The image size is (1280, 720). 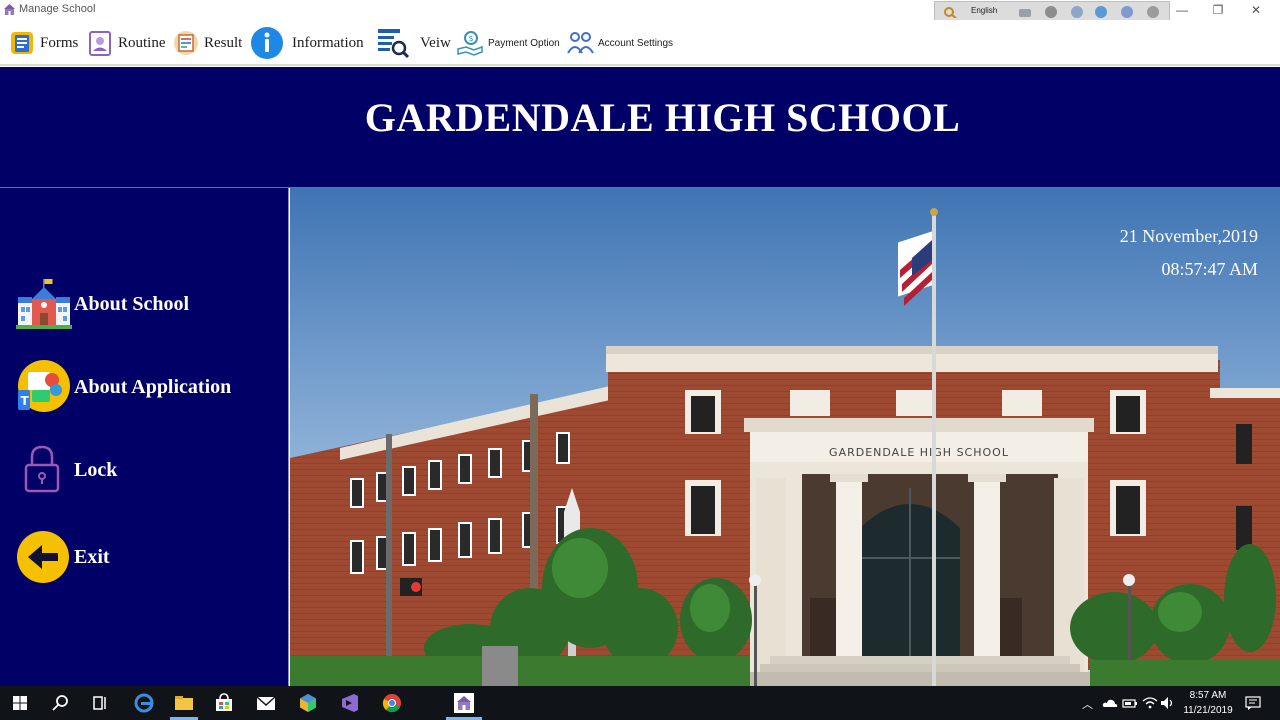 What do you see at coordinates (25, 401) in the screenshot?
I see `svg-text: T` at bounding box center [25, 401].